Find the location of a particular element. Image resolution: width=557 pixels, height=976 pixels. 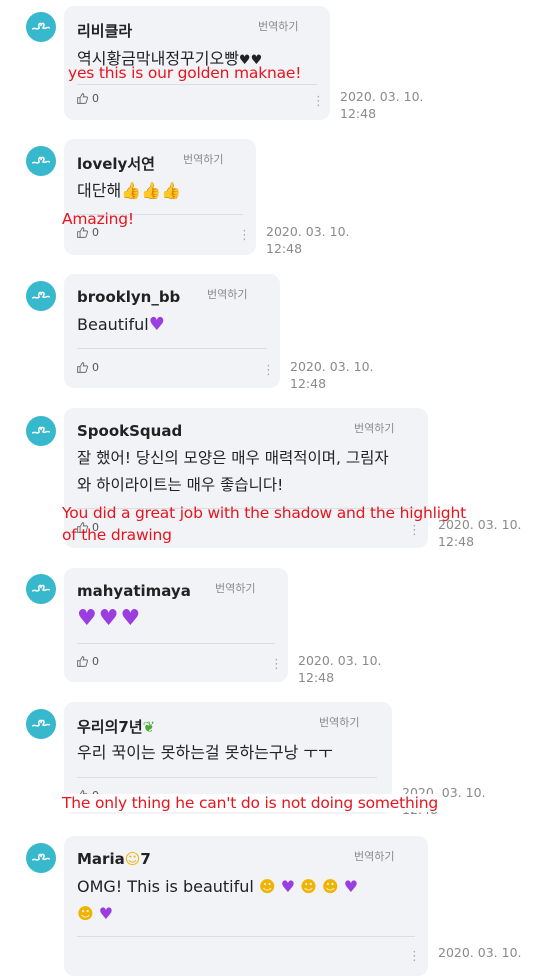

winking-face-icon: ☺ is located at coordinates (132, 859).